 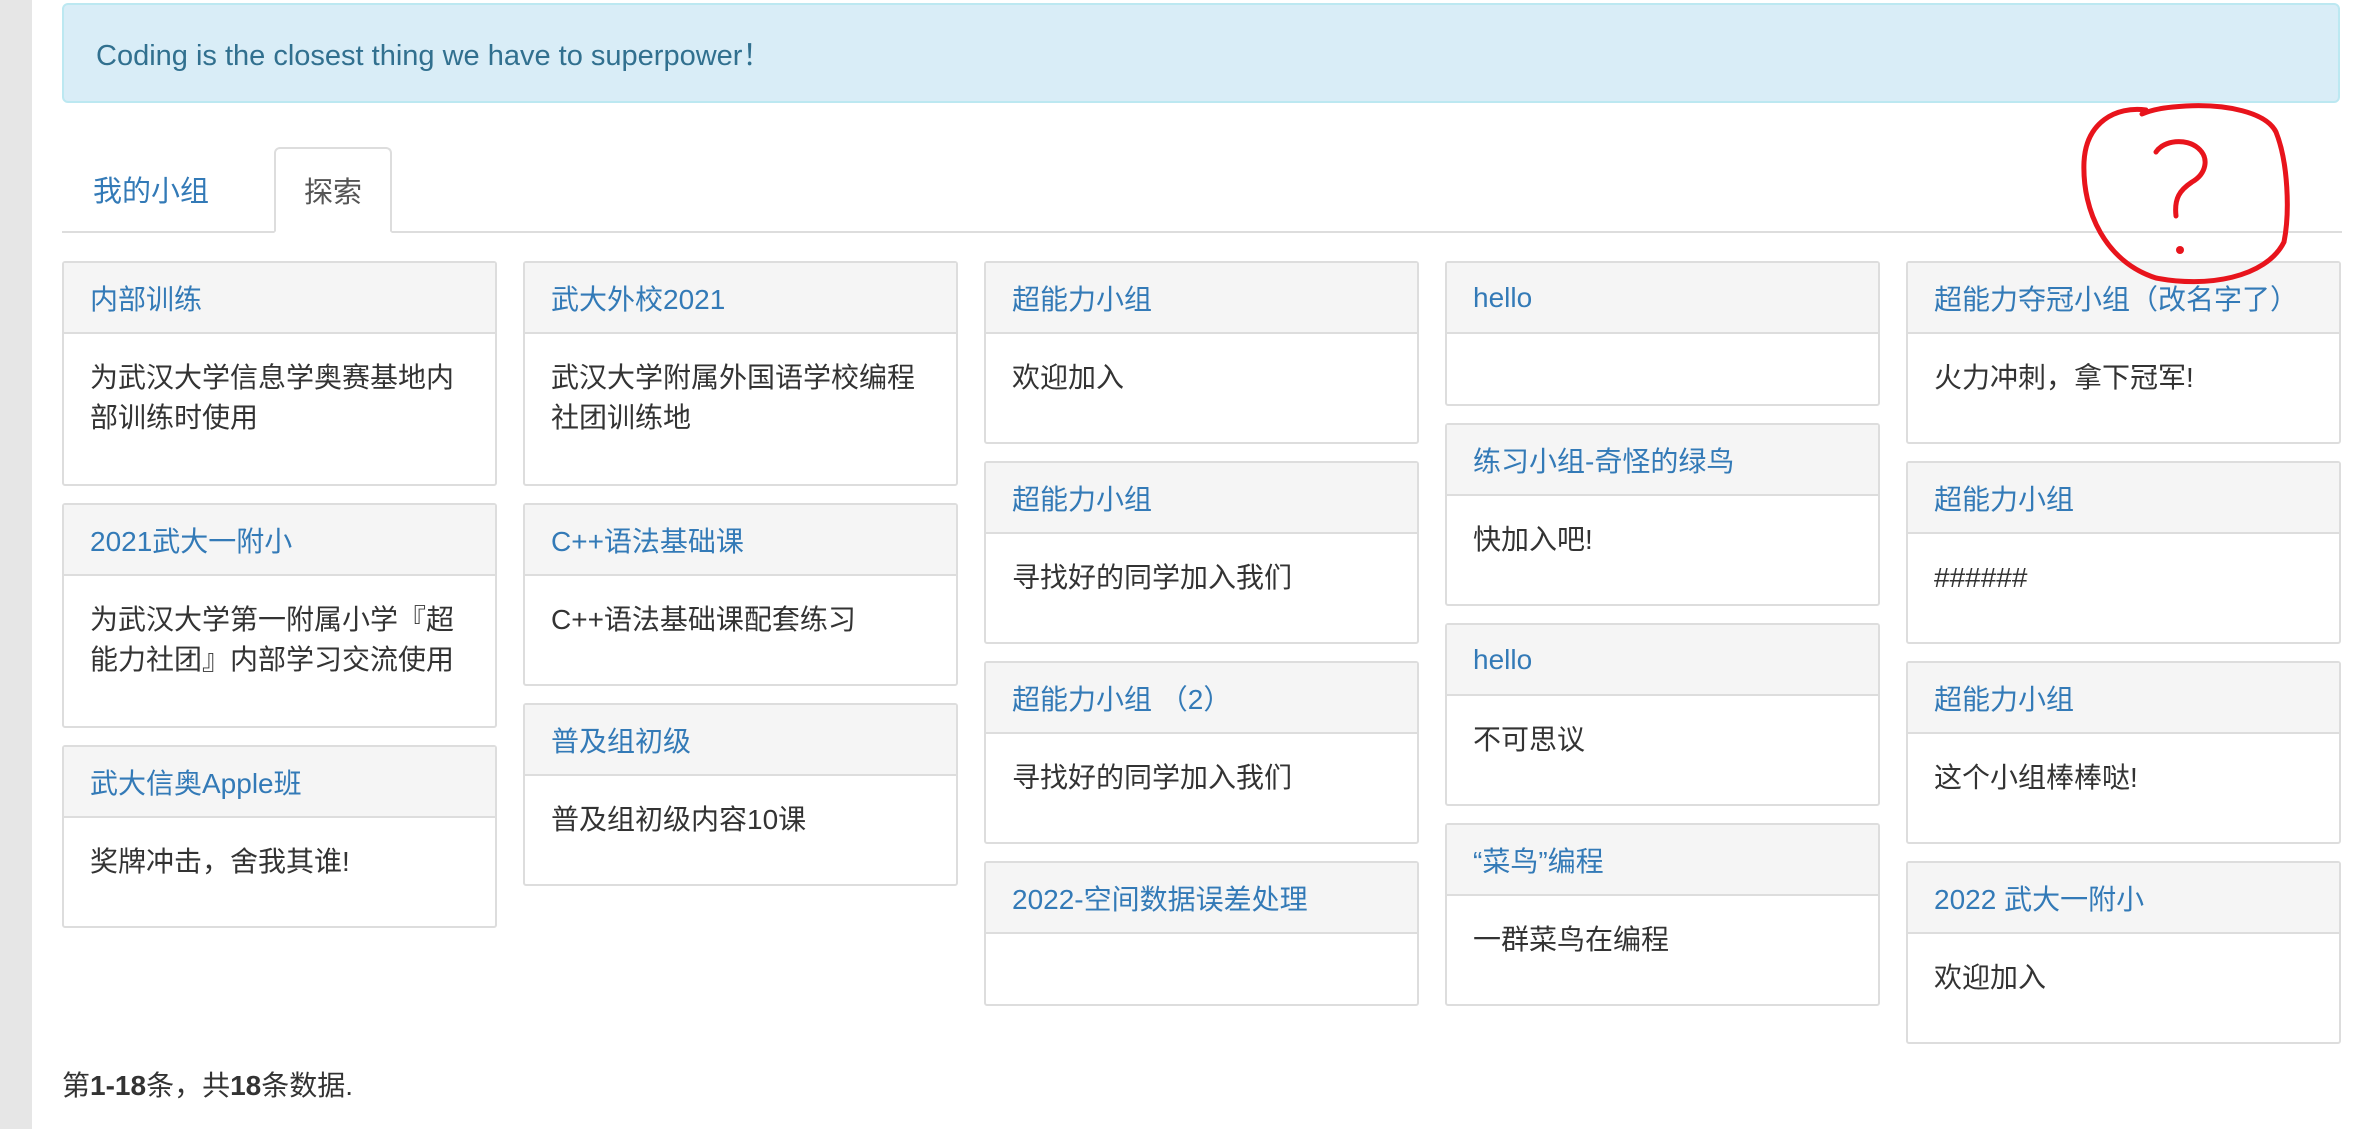 I want to click on group-card-description: 一群菜鸟在编程, so click(x=1571, y=939).